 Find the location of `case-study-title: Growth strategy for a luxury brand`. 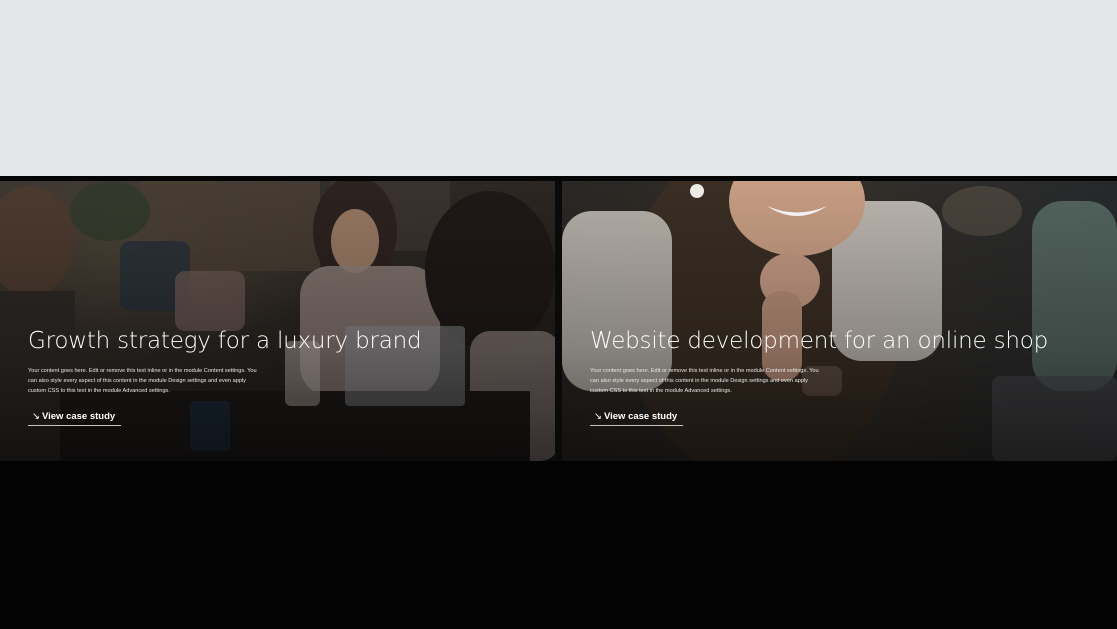

case-study-title: Growth strategy for a luxury brand is located at coordinates (225, 341).